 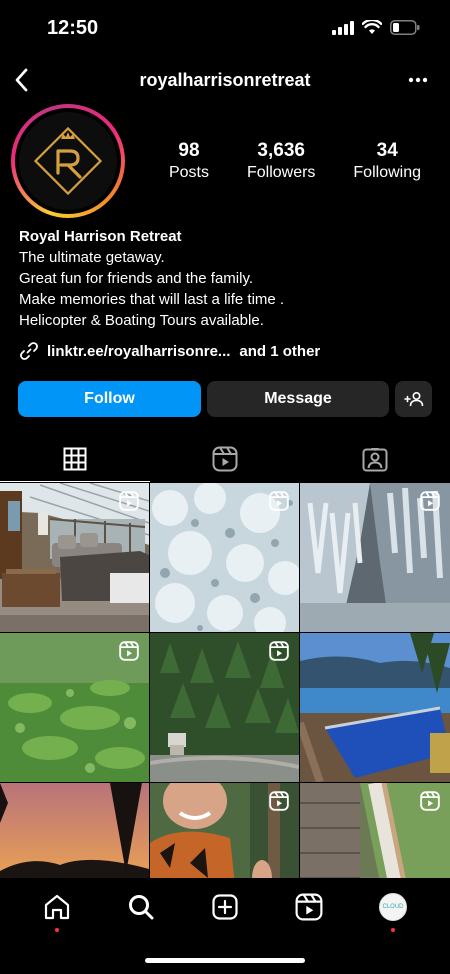 I want to click on profile-avatar, so click(x=68, y=161).